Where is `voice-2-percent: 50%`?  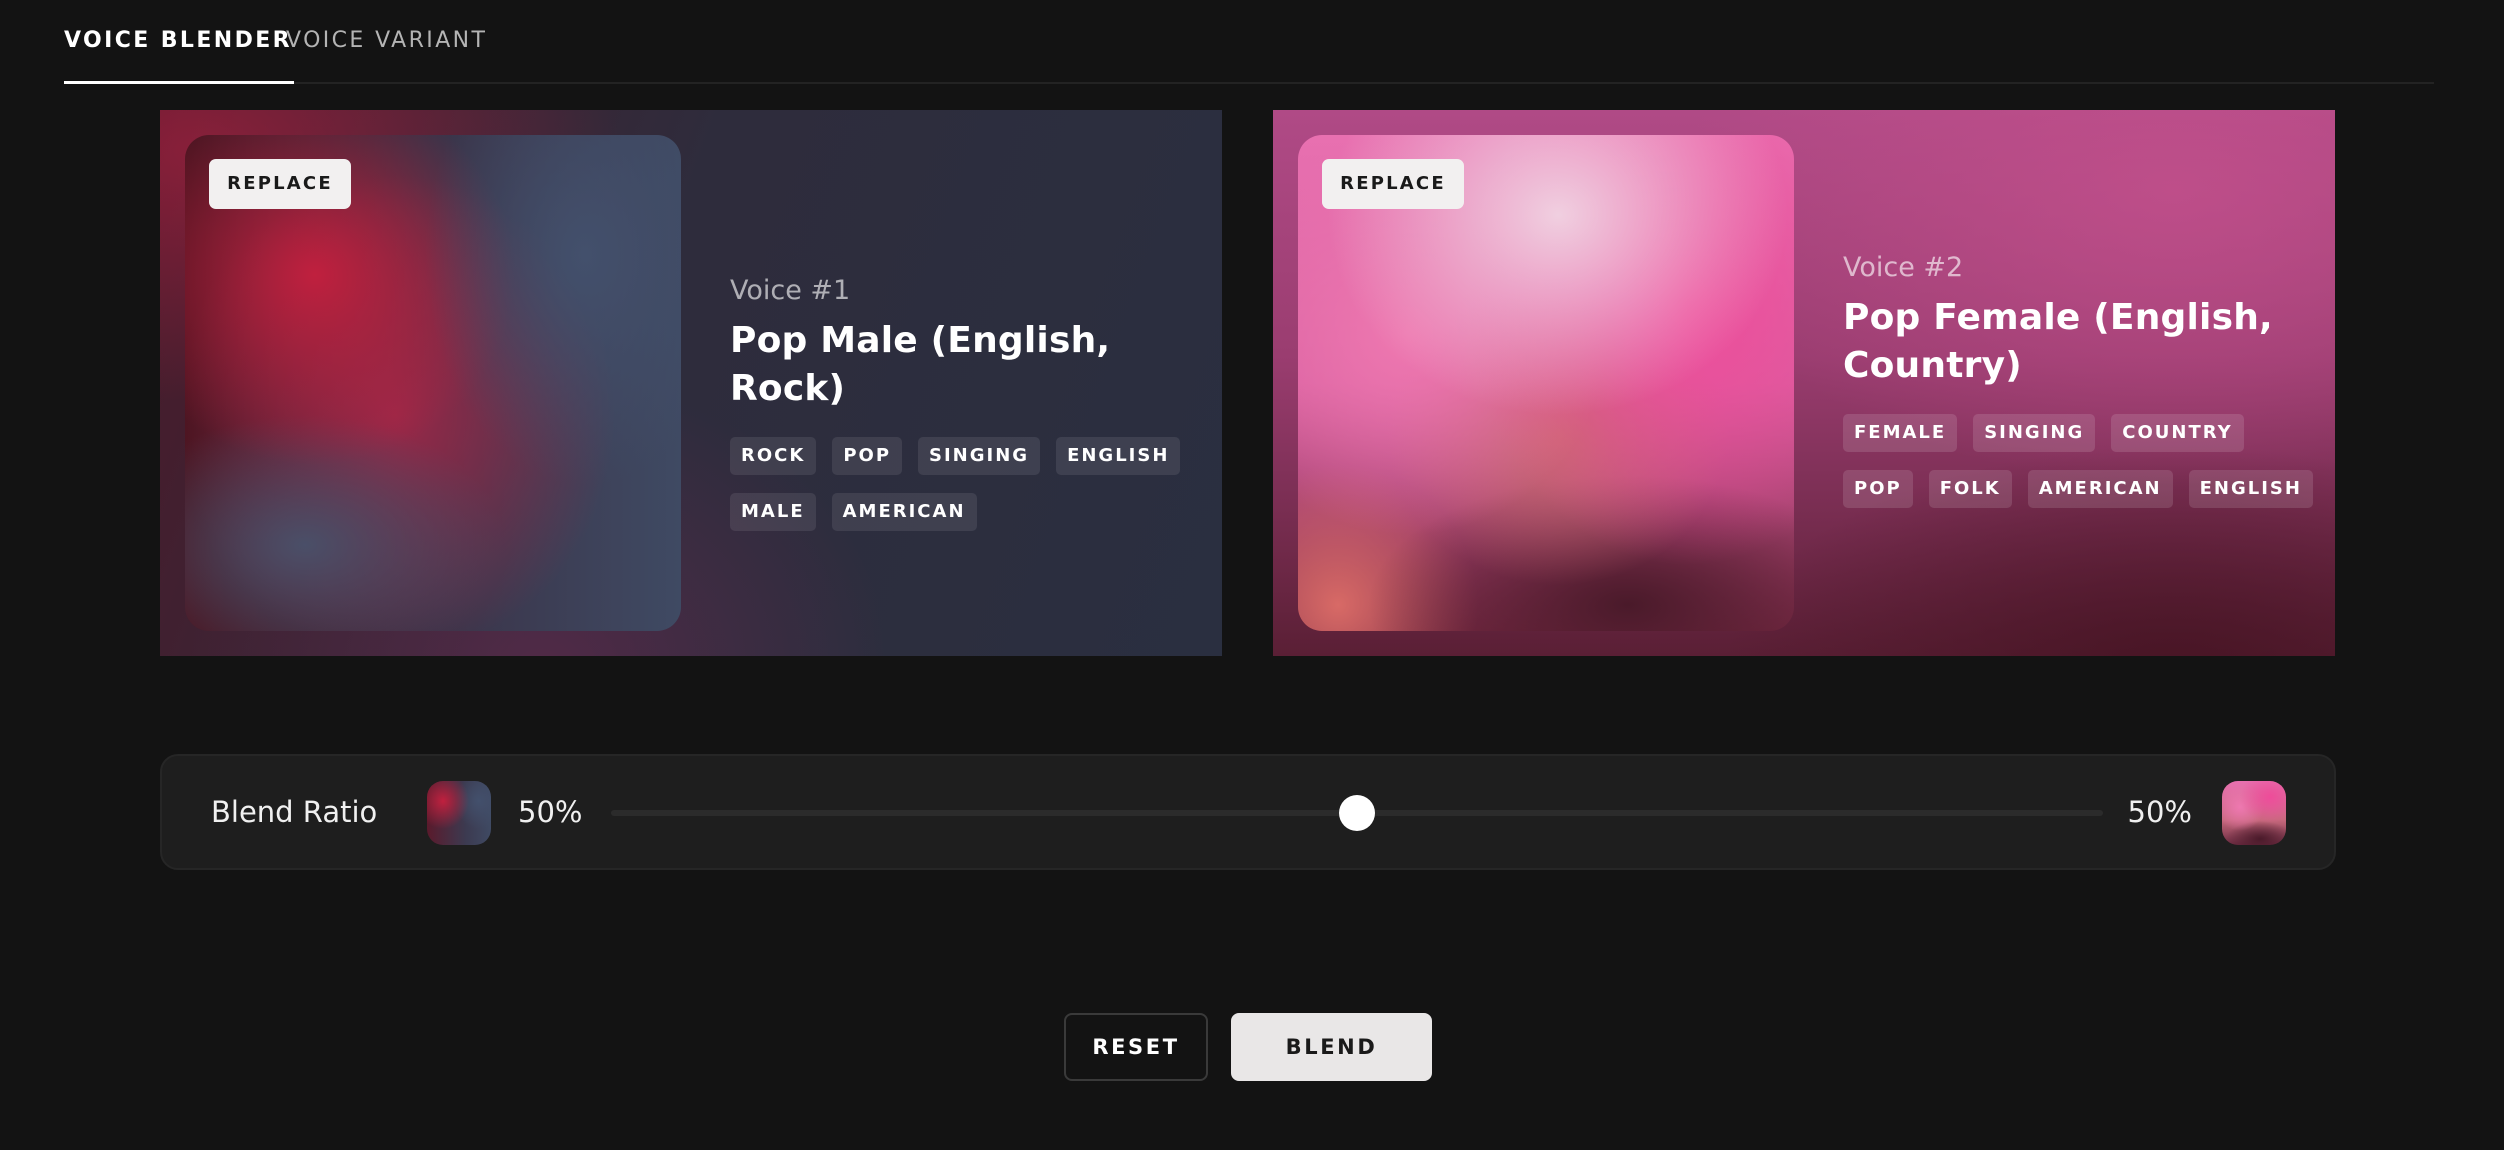 voice-2-percent: 50% is located at coordinates (2159, 812).